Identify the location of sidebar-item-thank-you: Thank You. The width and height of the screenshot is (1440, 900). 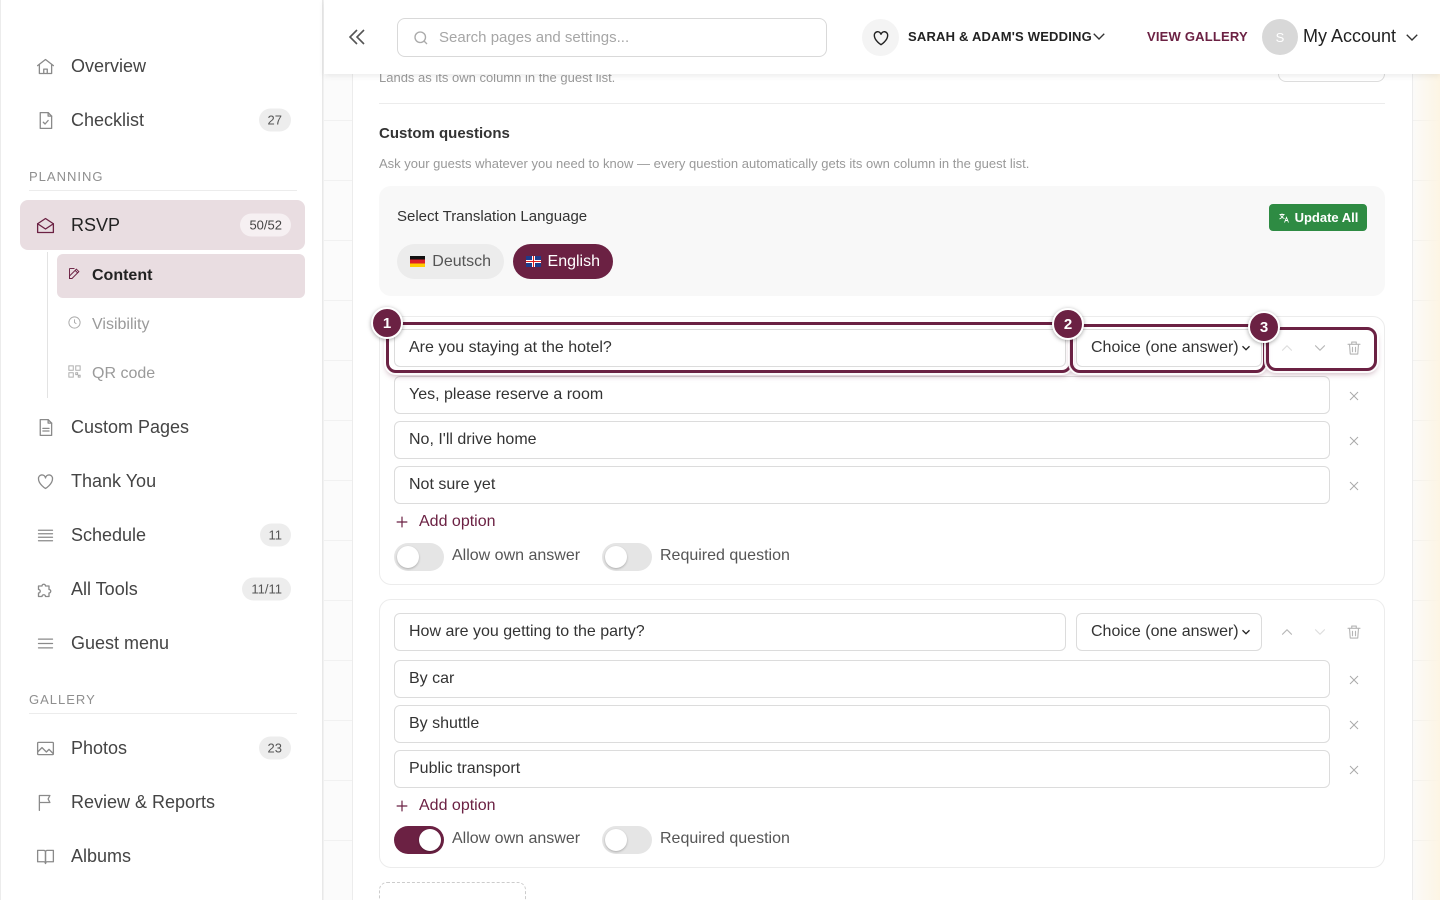
(162, 481).